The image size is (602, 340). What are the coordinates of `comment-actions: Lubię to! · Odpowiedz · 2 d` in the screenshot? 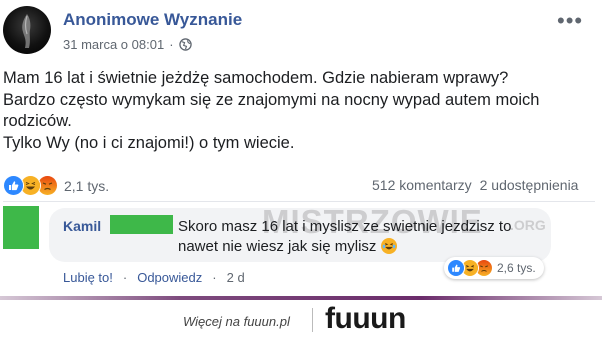 It's located at (154, 277).